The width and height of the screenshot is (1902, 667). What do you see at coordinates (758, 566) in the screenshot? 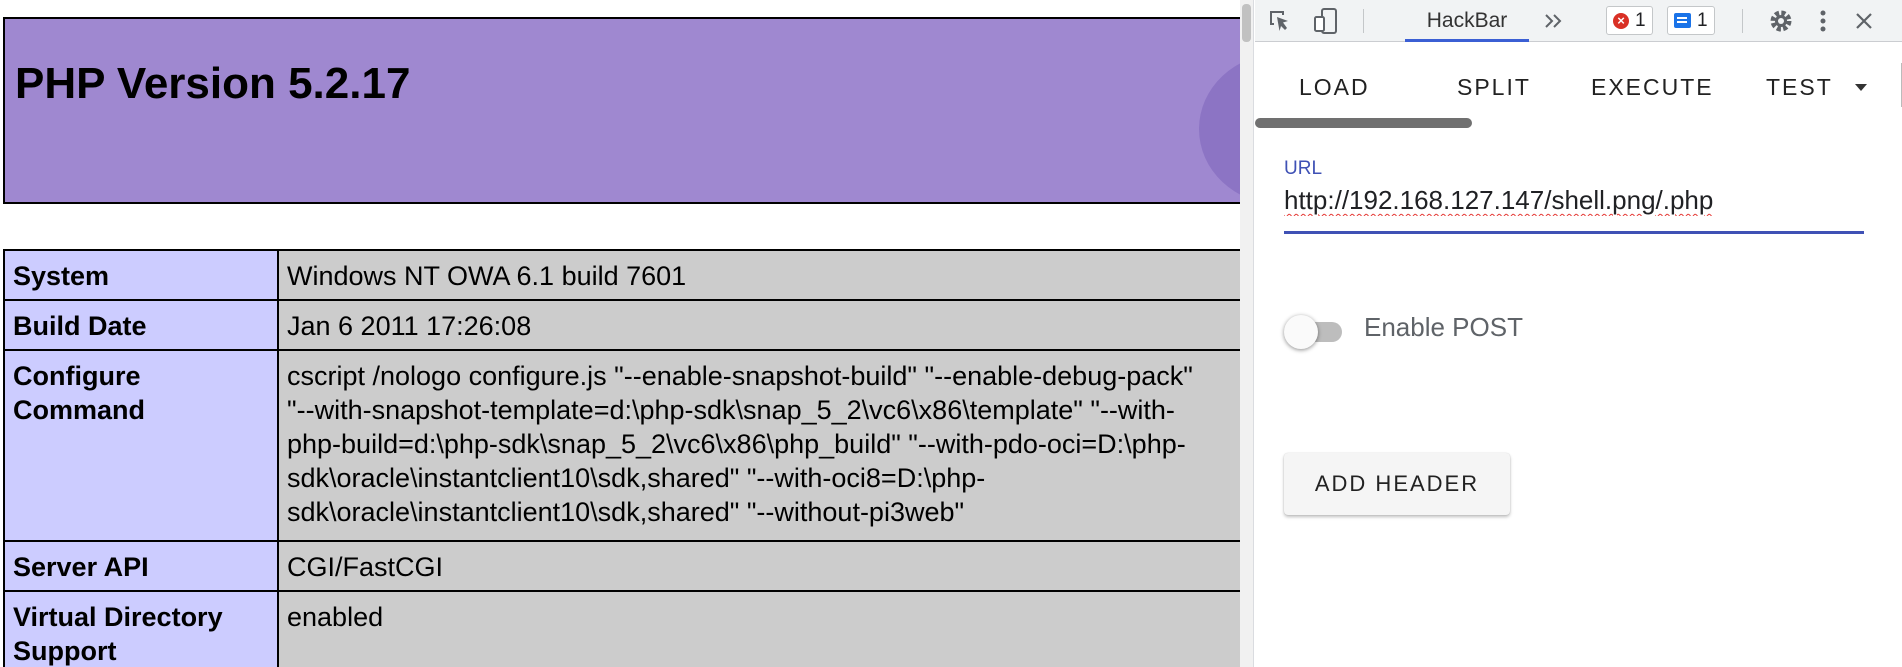
I see `row-value: CGI/FastCGI` at bounding box center [758, 566].